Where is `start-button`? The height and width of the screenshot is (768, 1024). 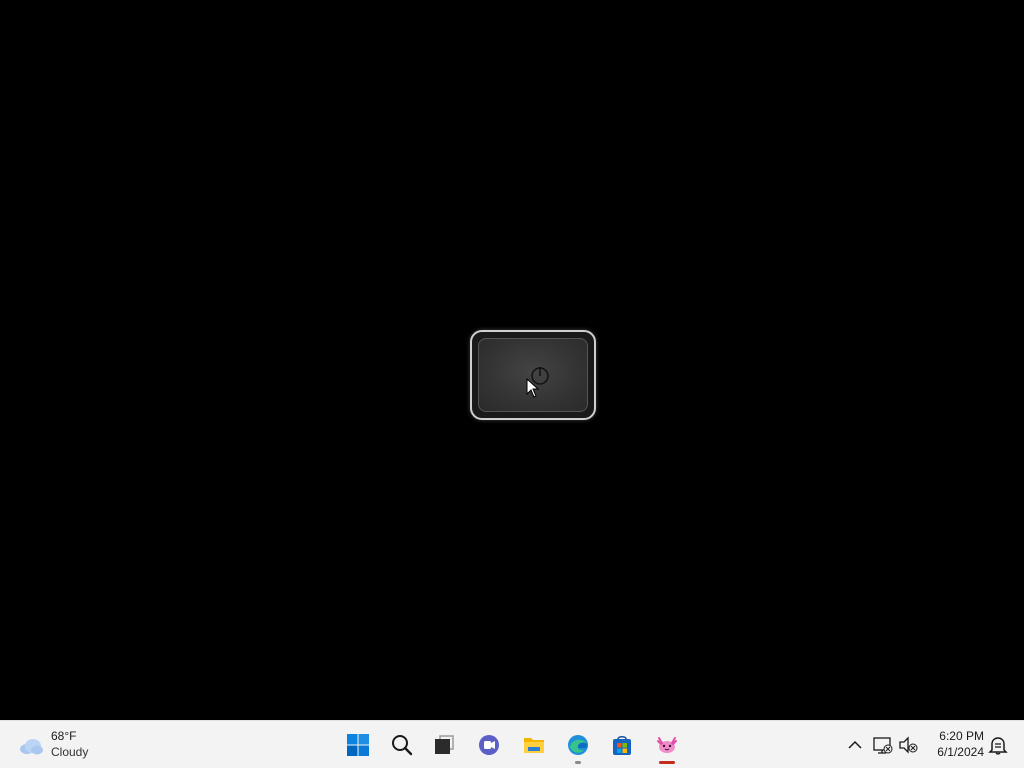 start-button is located at coordinates (358, 745).